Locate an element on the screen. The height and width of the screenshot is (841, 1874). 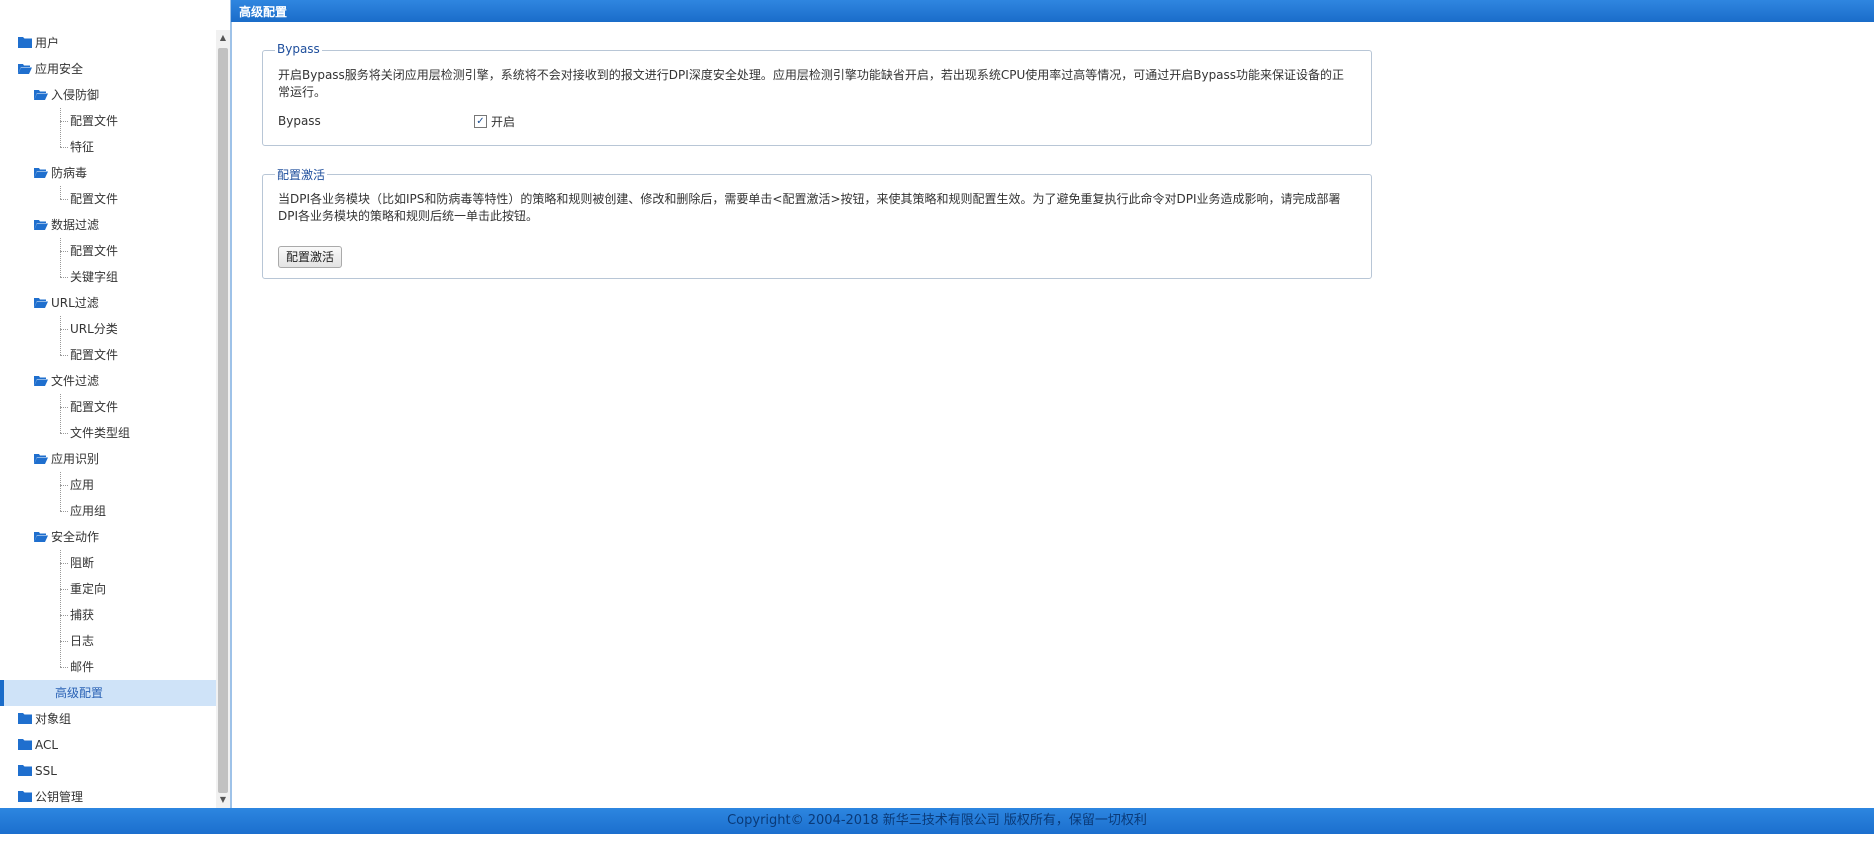
sidebar-item-label: 文件类型组 is located at coordinates (100, 433).